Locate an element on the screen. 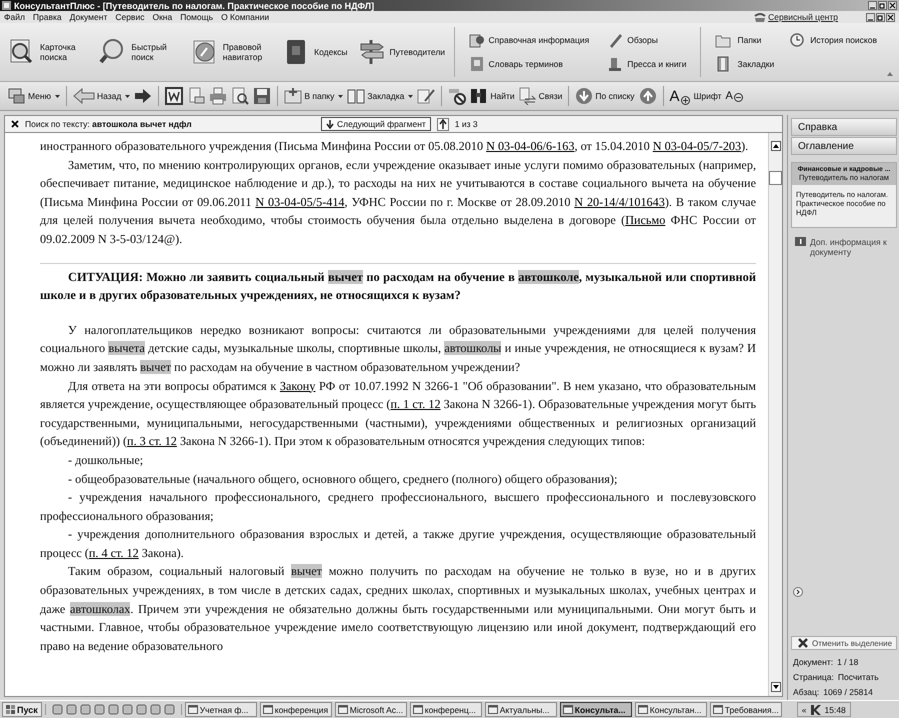 This screenshot has width=899, height=718. ribbon-button: Кодексы is located at coordinates (315, 52).